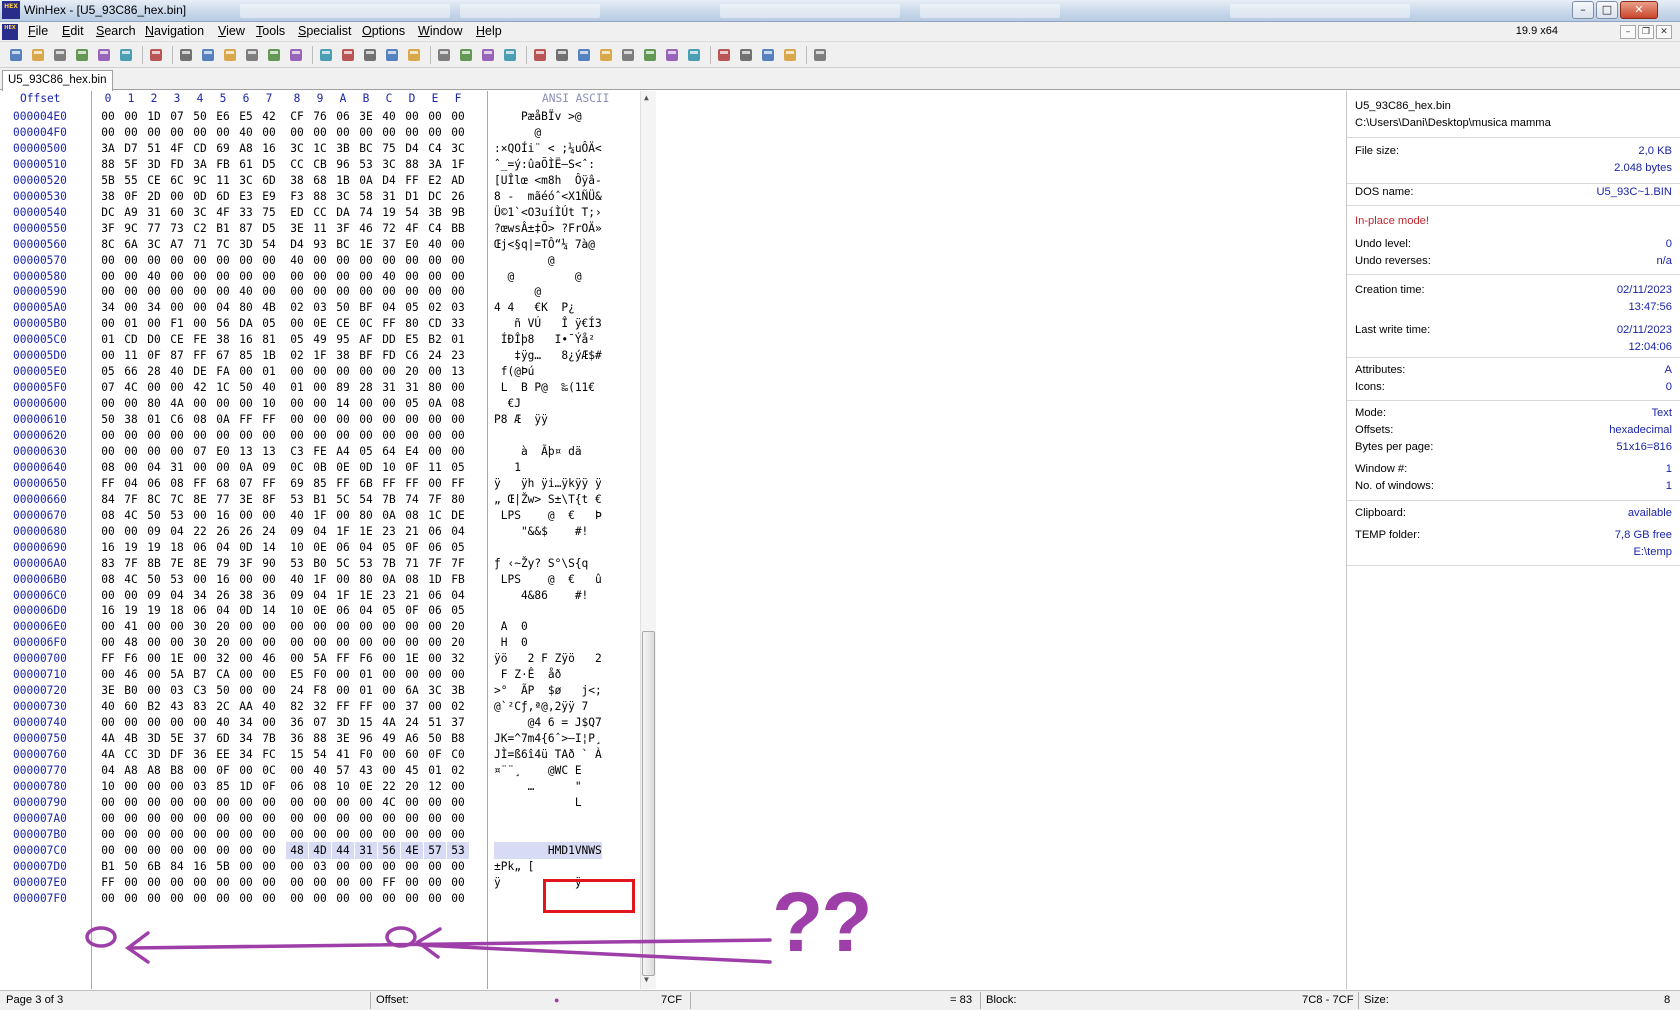 This screenshot has height=1010, width=1680. What do you see at coordinates (822, 922) in the screenshot?
I see `question-marks: ??` at bounding box center [822, 922].